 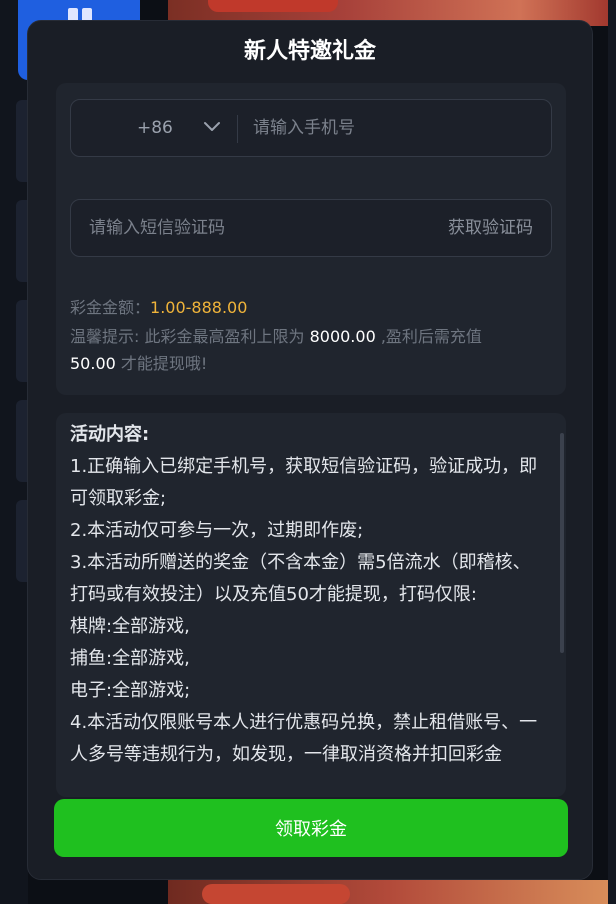 I want to click on tip-recharge: 50.00, so click(x=93, y=363).